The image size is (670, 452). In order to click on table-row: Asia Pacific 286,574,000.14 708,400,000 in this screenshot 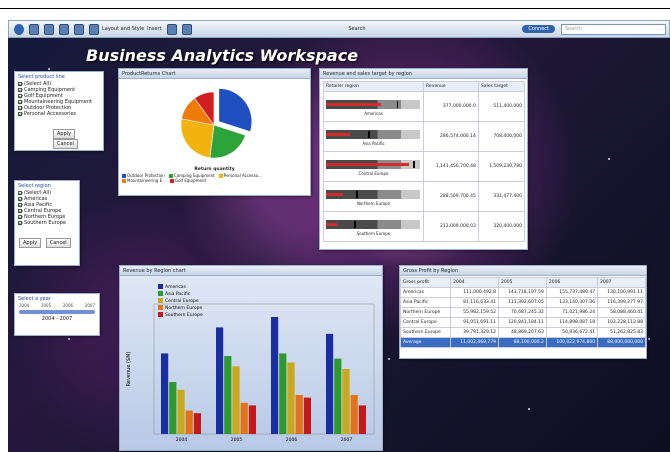, I will do `click(424, 136)`.